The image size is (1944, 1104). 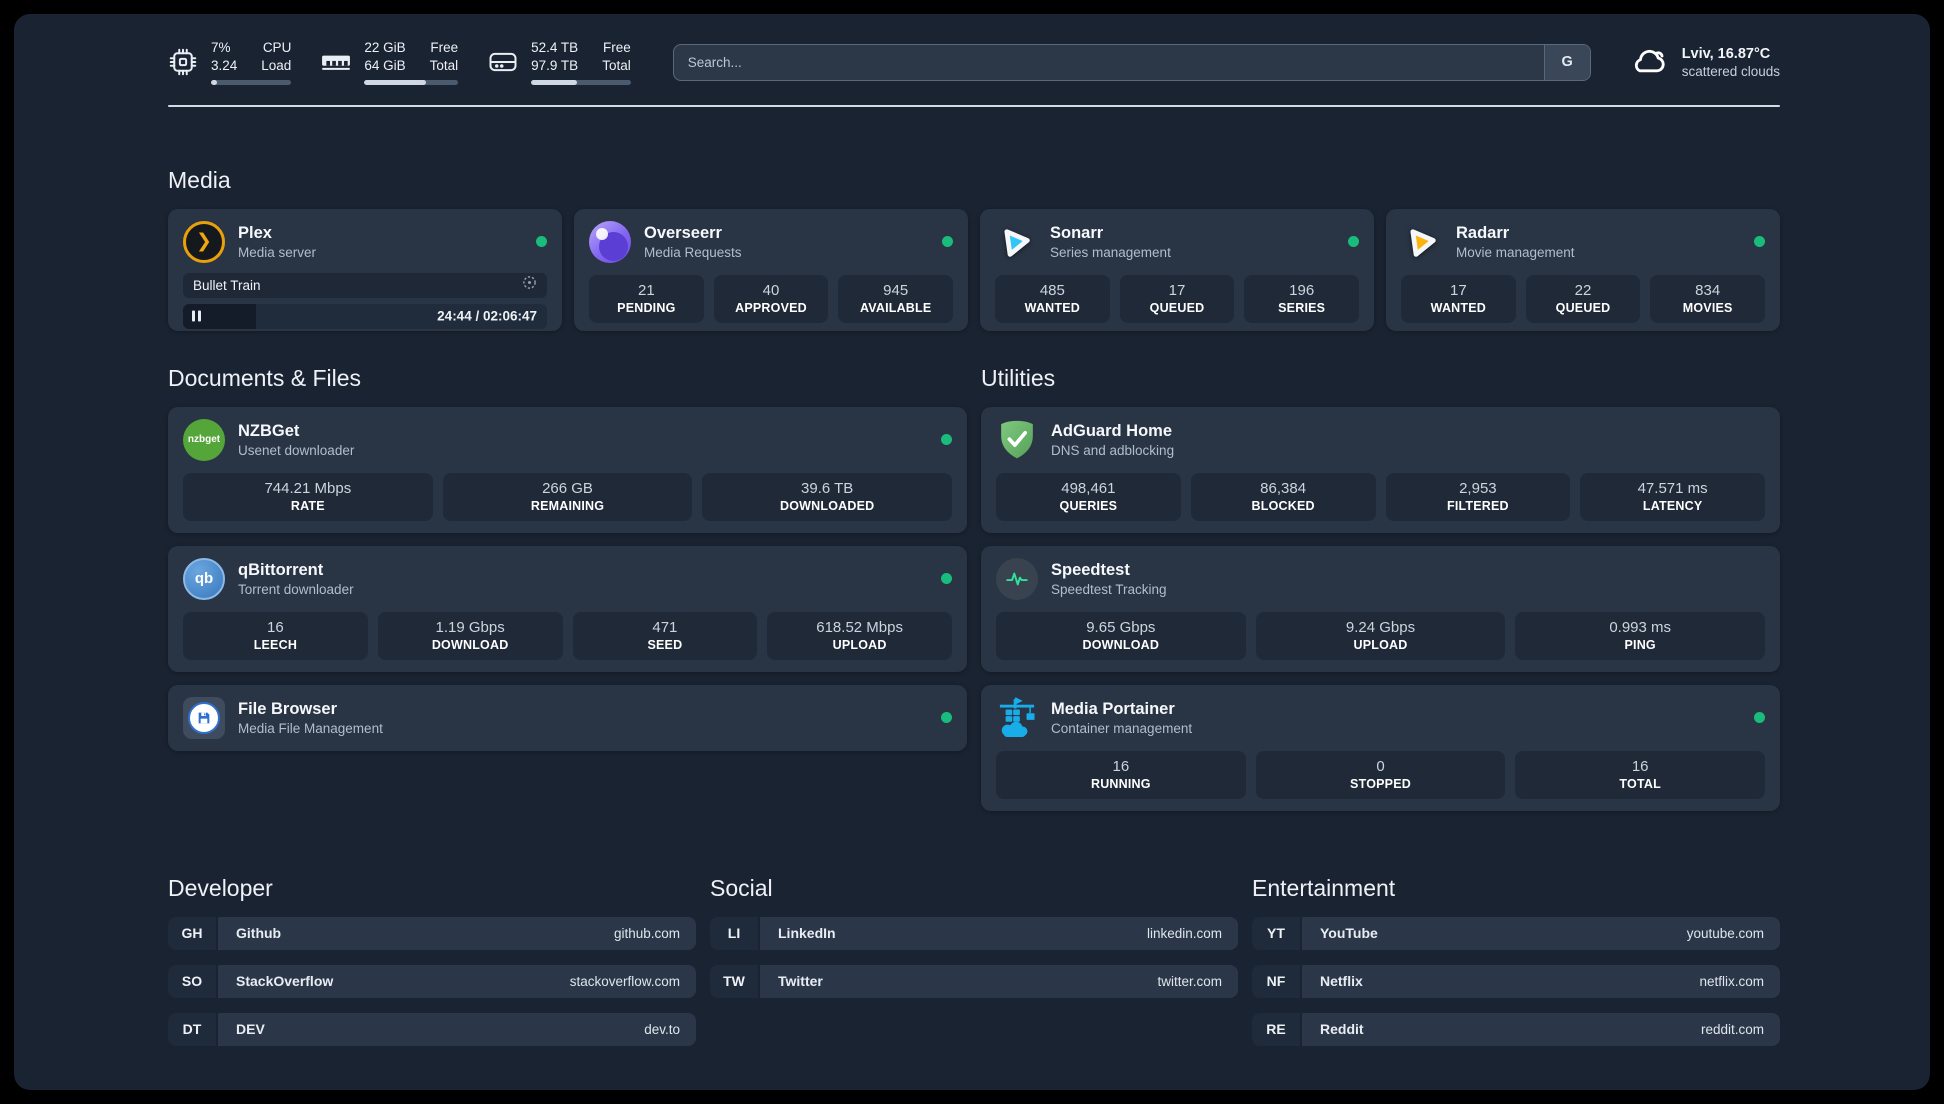 I want to click on ram-metric: 22 GiB 64 GiB Free Total, so click(x=390, y=62).